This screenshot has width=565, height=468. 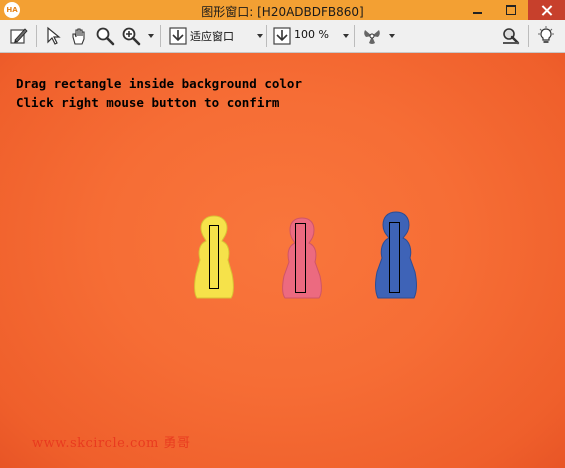 I want to click on settings-dropdown-arrow-icon, so click(x=392, y=36).